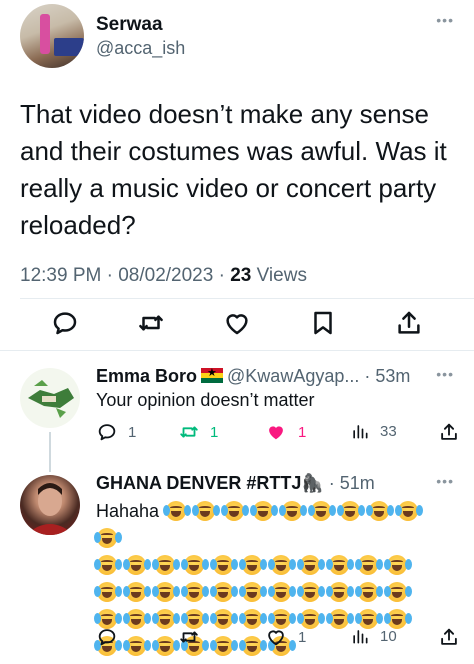  Describe the element at coordinates (125, 275) in the screenshot. I see `tweet-timestamp: 12:39 PM · 08/02/2023 ·` at that location.